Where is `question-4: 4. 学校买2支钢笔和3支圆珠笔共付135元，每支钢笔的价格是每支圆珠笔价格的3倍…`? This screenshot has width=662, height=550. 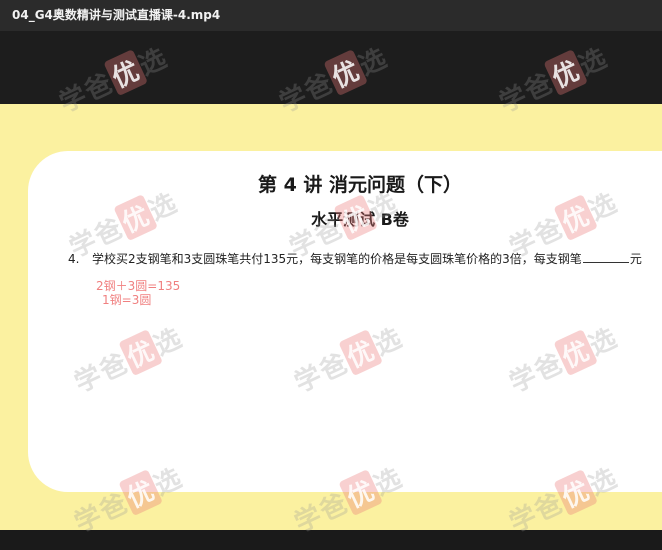 question-4: 4. 学校买2支钢笔和3支圆珠笔共付135元，每支钢笔的价格是每支圆珠笔价格的3倍… is located at coordinates (355, 258).